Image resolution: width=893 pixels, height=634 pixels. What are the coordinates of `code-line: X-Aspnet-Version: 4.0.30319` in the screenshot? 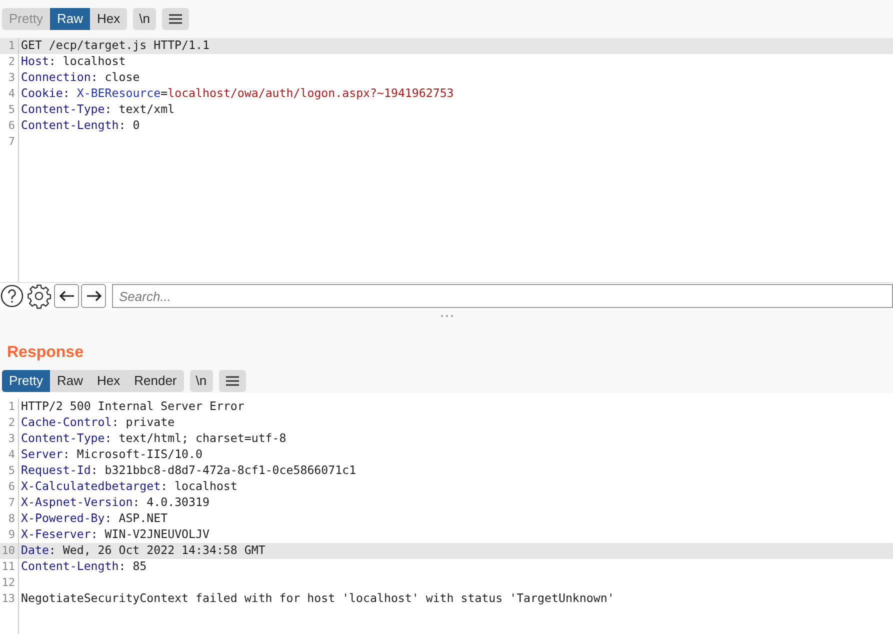 It's located at (114, 503).